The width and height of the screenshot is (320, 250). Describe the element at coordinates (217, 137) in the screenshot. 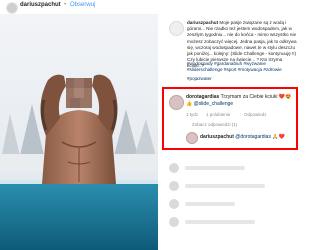

I see `reply-author: dariuszpachut` at that location.